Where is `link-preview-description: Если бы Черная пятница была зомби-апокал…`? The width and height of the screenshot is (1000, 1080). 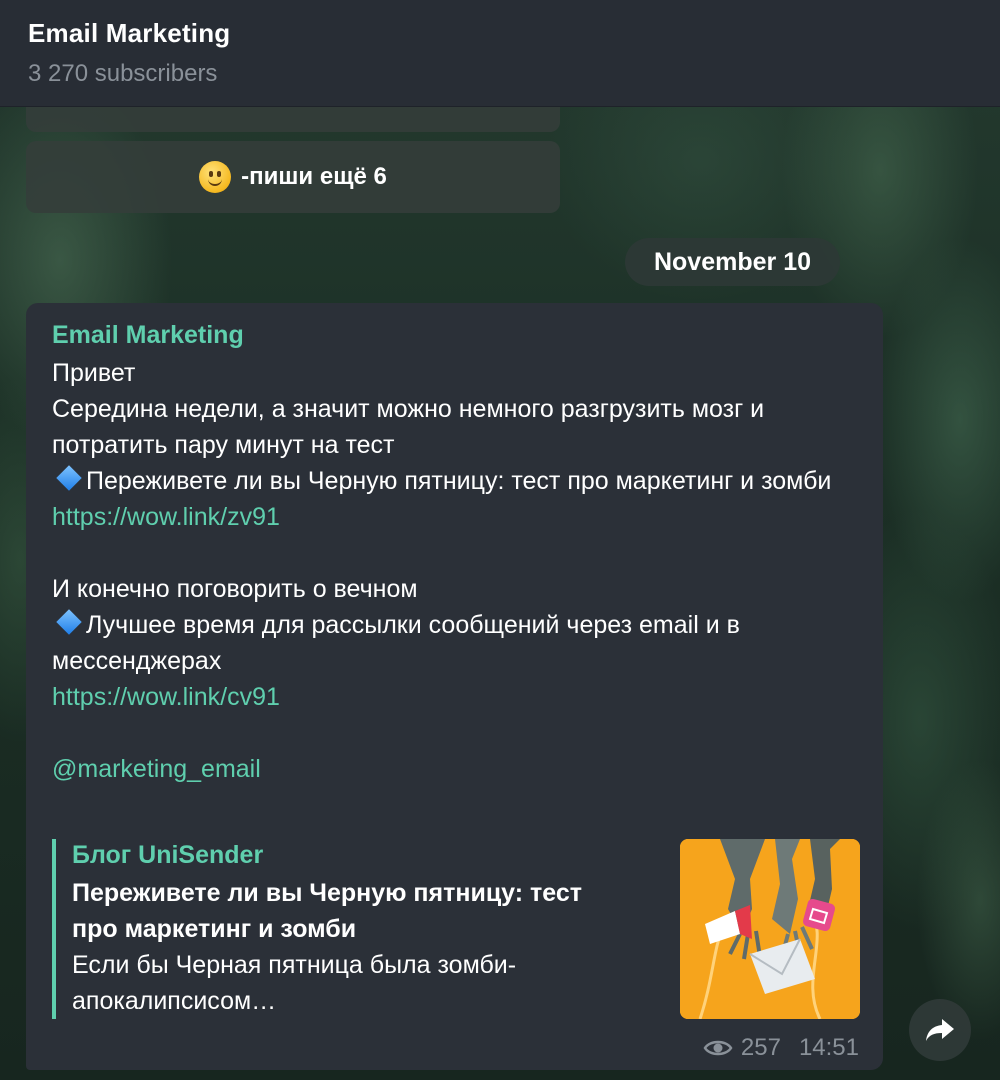 link-preview-description: Если бы Черная пятница была зомби-апокал… is located at coordinates (294, 983).